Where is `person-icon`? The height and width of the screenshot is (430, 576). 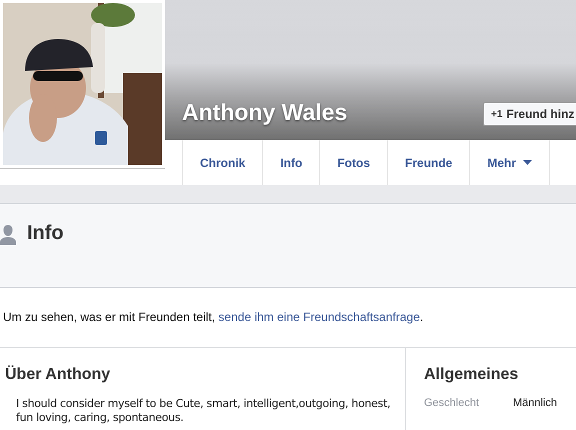 person-icon is located at coordinates (8, 235).